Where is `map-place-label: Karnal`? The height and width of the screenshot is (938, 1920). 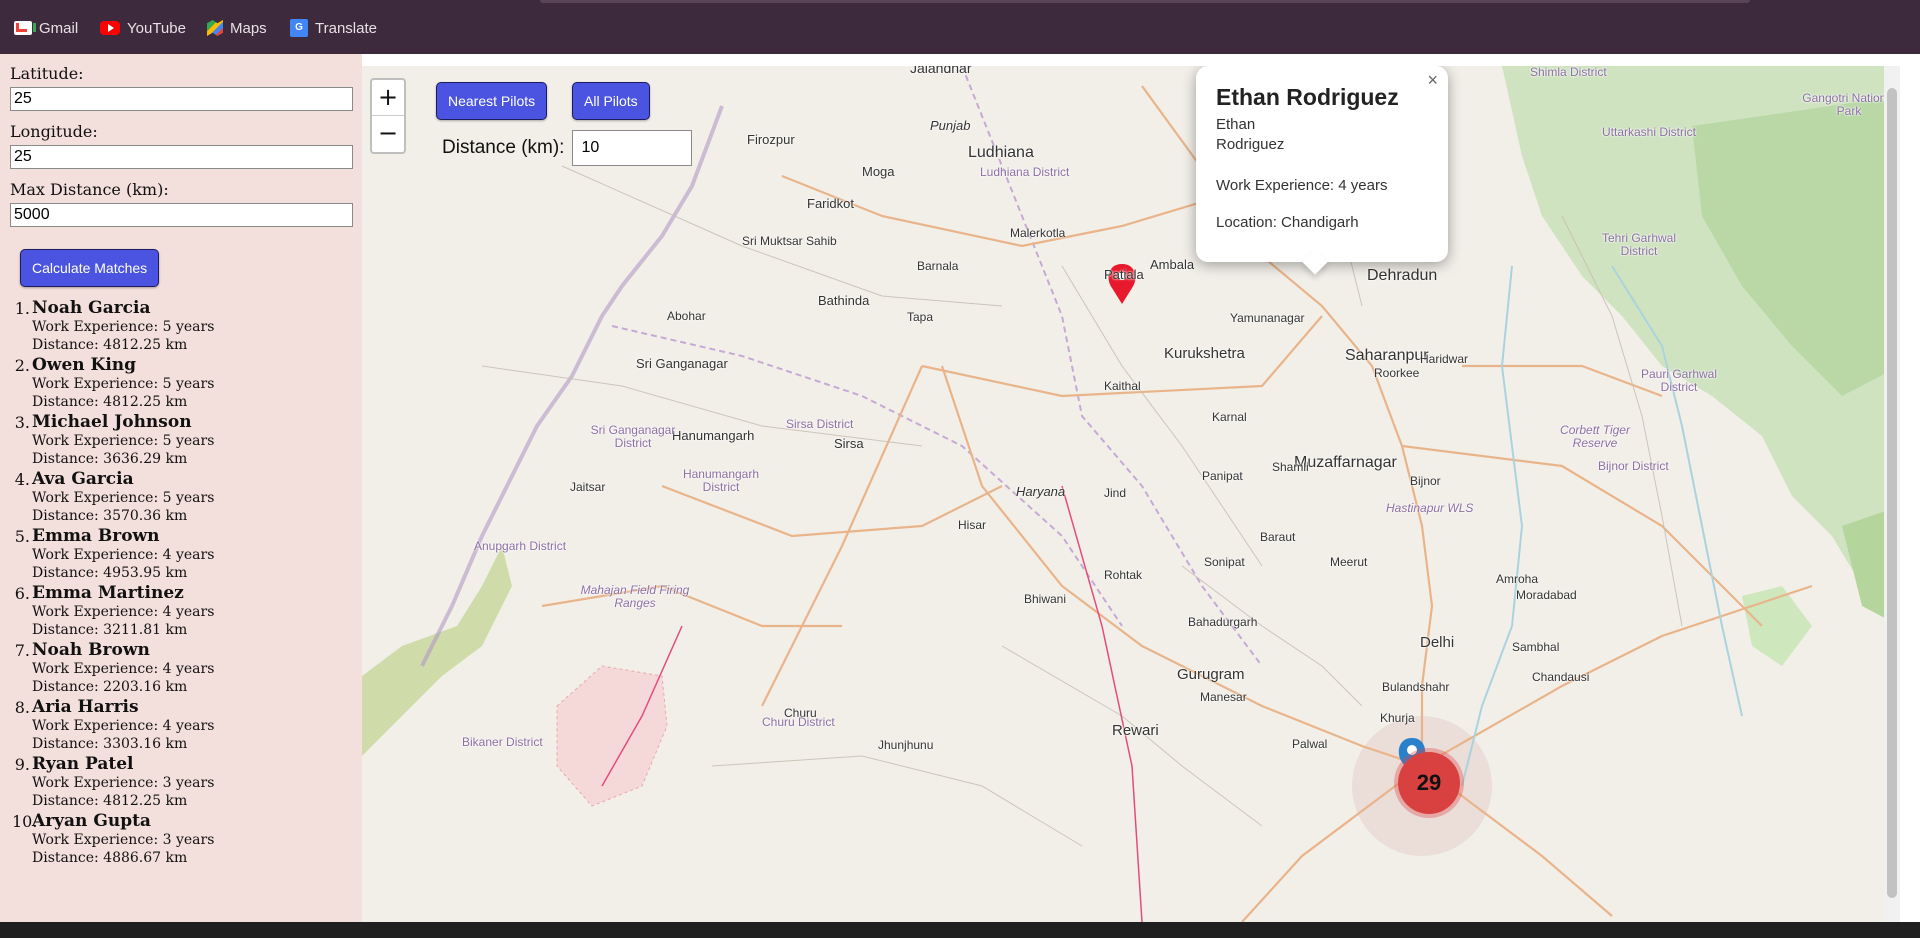
map-place-label: Karnal is located at coordinates (1229, 417).